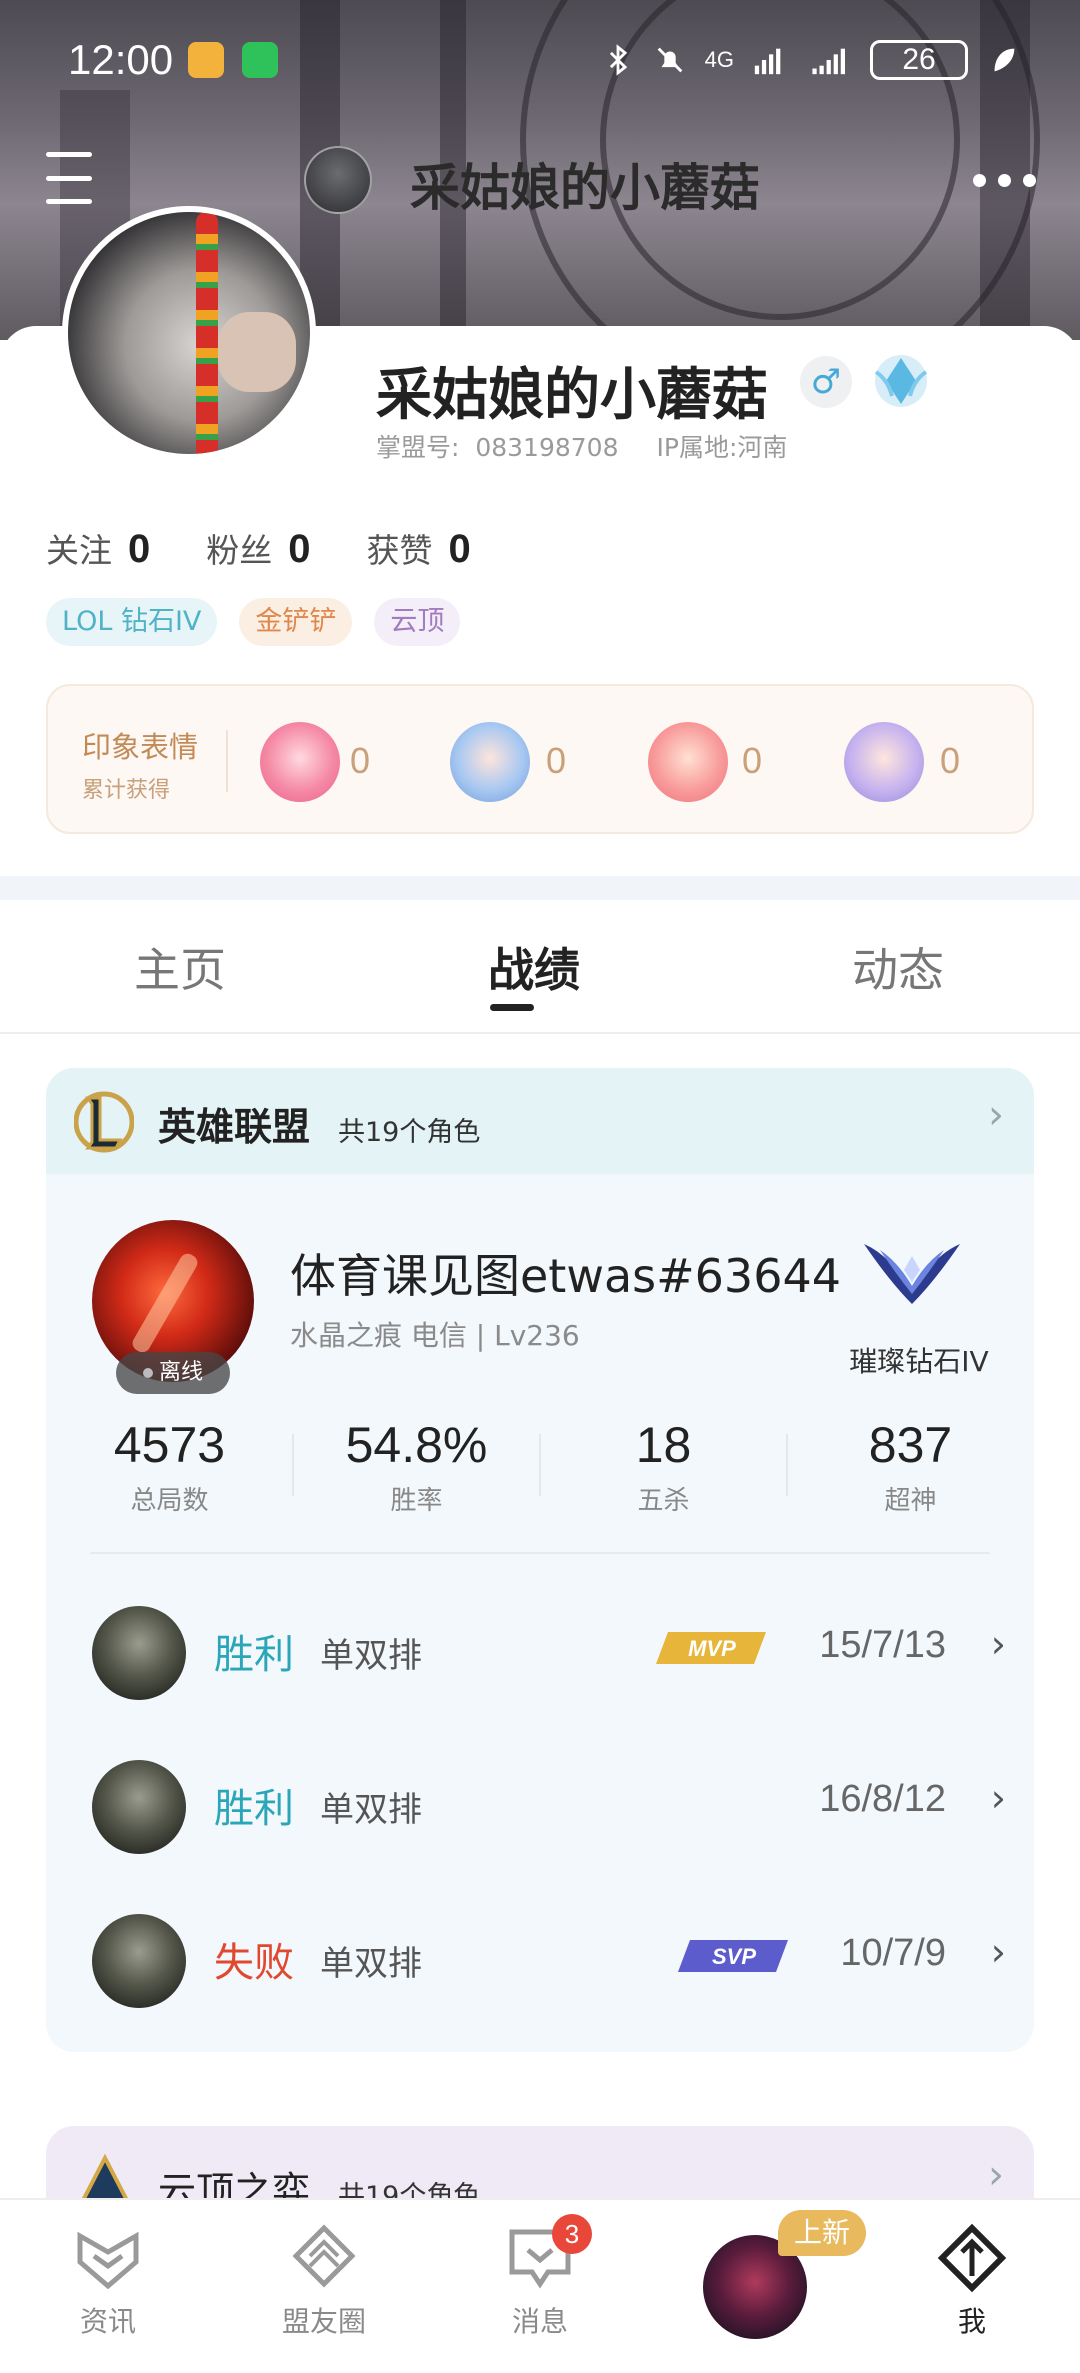 The image size is (1080, 2373). I want to click on stat-label: 超神, so click(910, 1501).